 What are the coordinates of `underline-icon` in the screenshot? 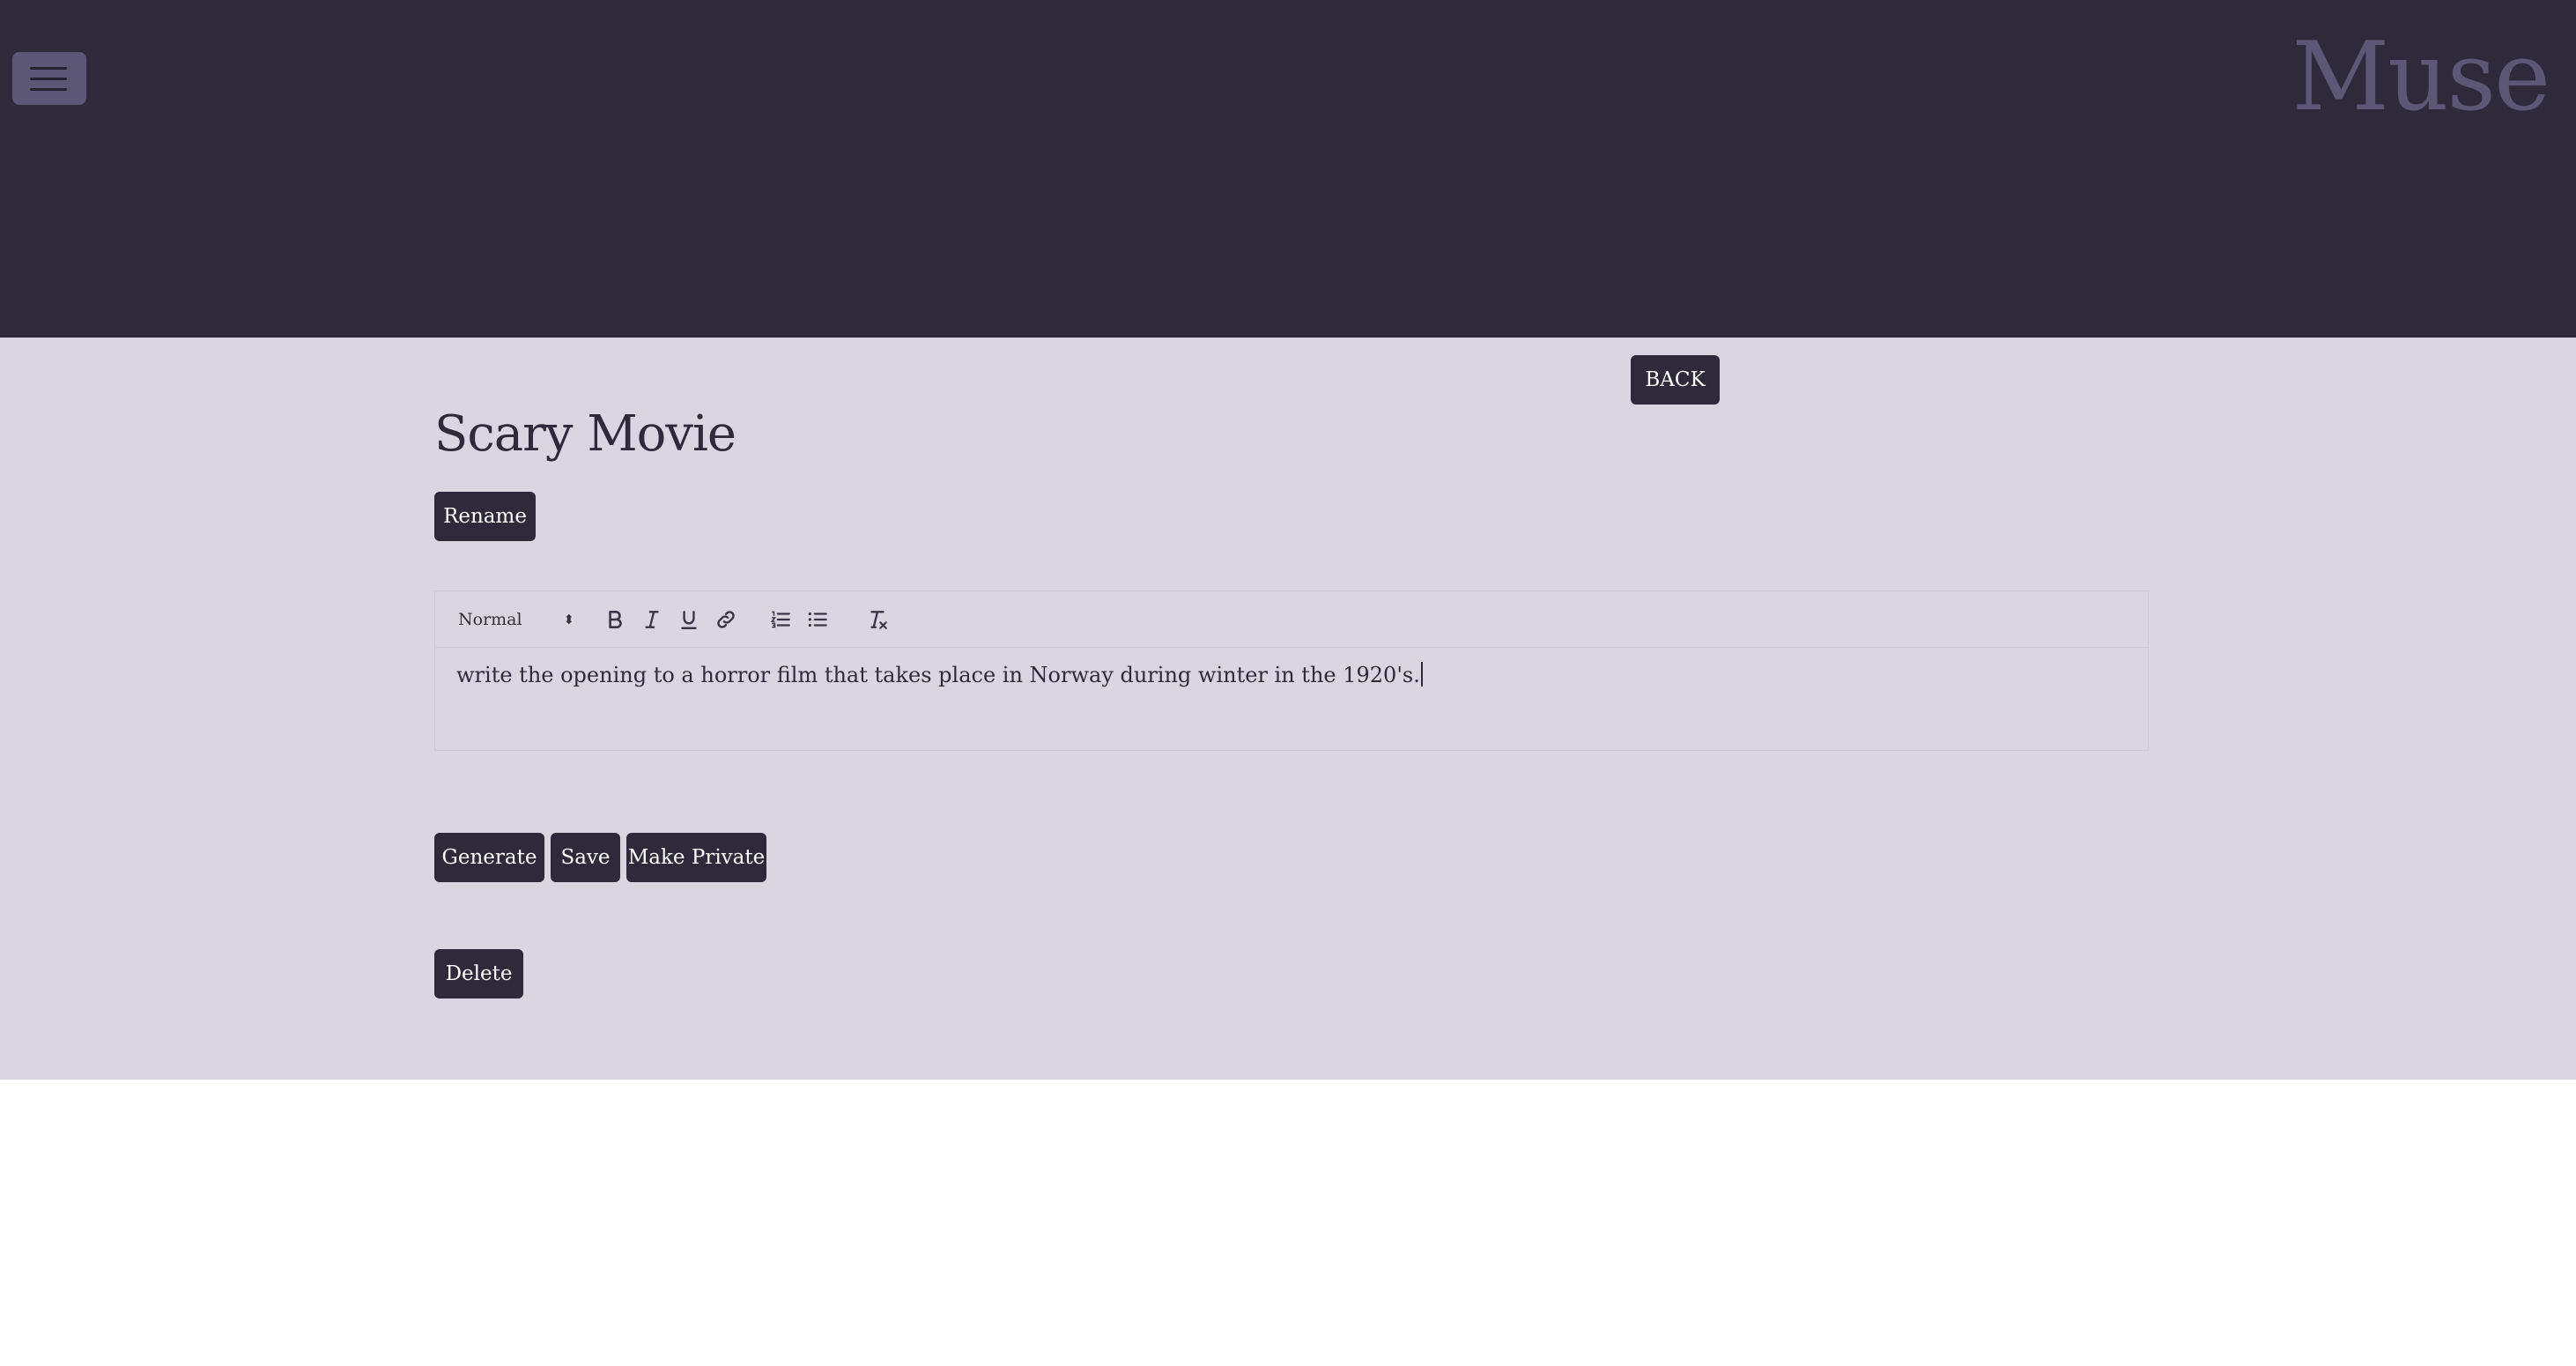 It's located at (689, 619).